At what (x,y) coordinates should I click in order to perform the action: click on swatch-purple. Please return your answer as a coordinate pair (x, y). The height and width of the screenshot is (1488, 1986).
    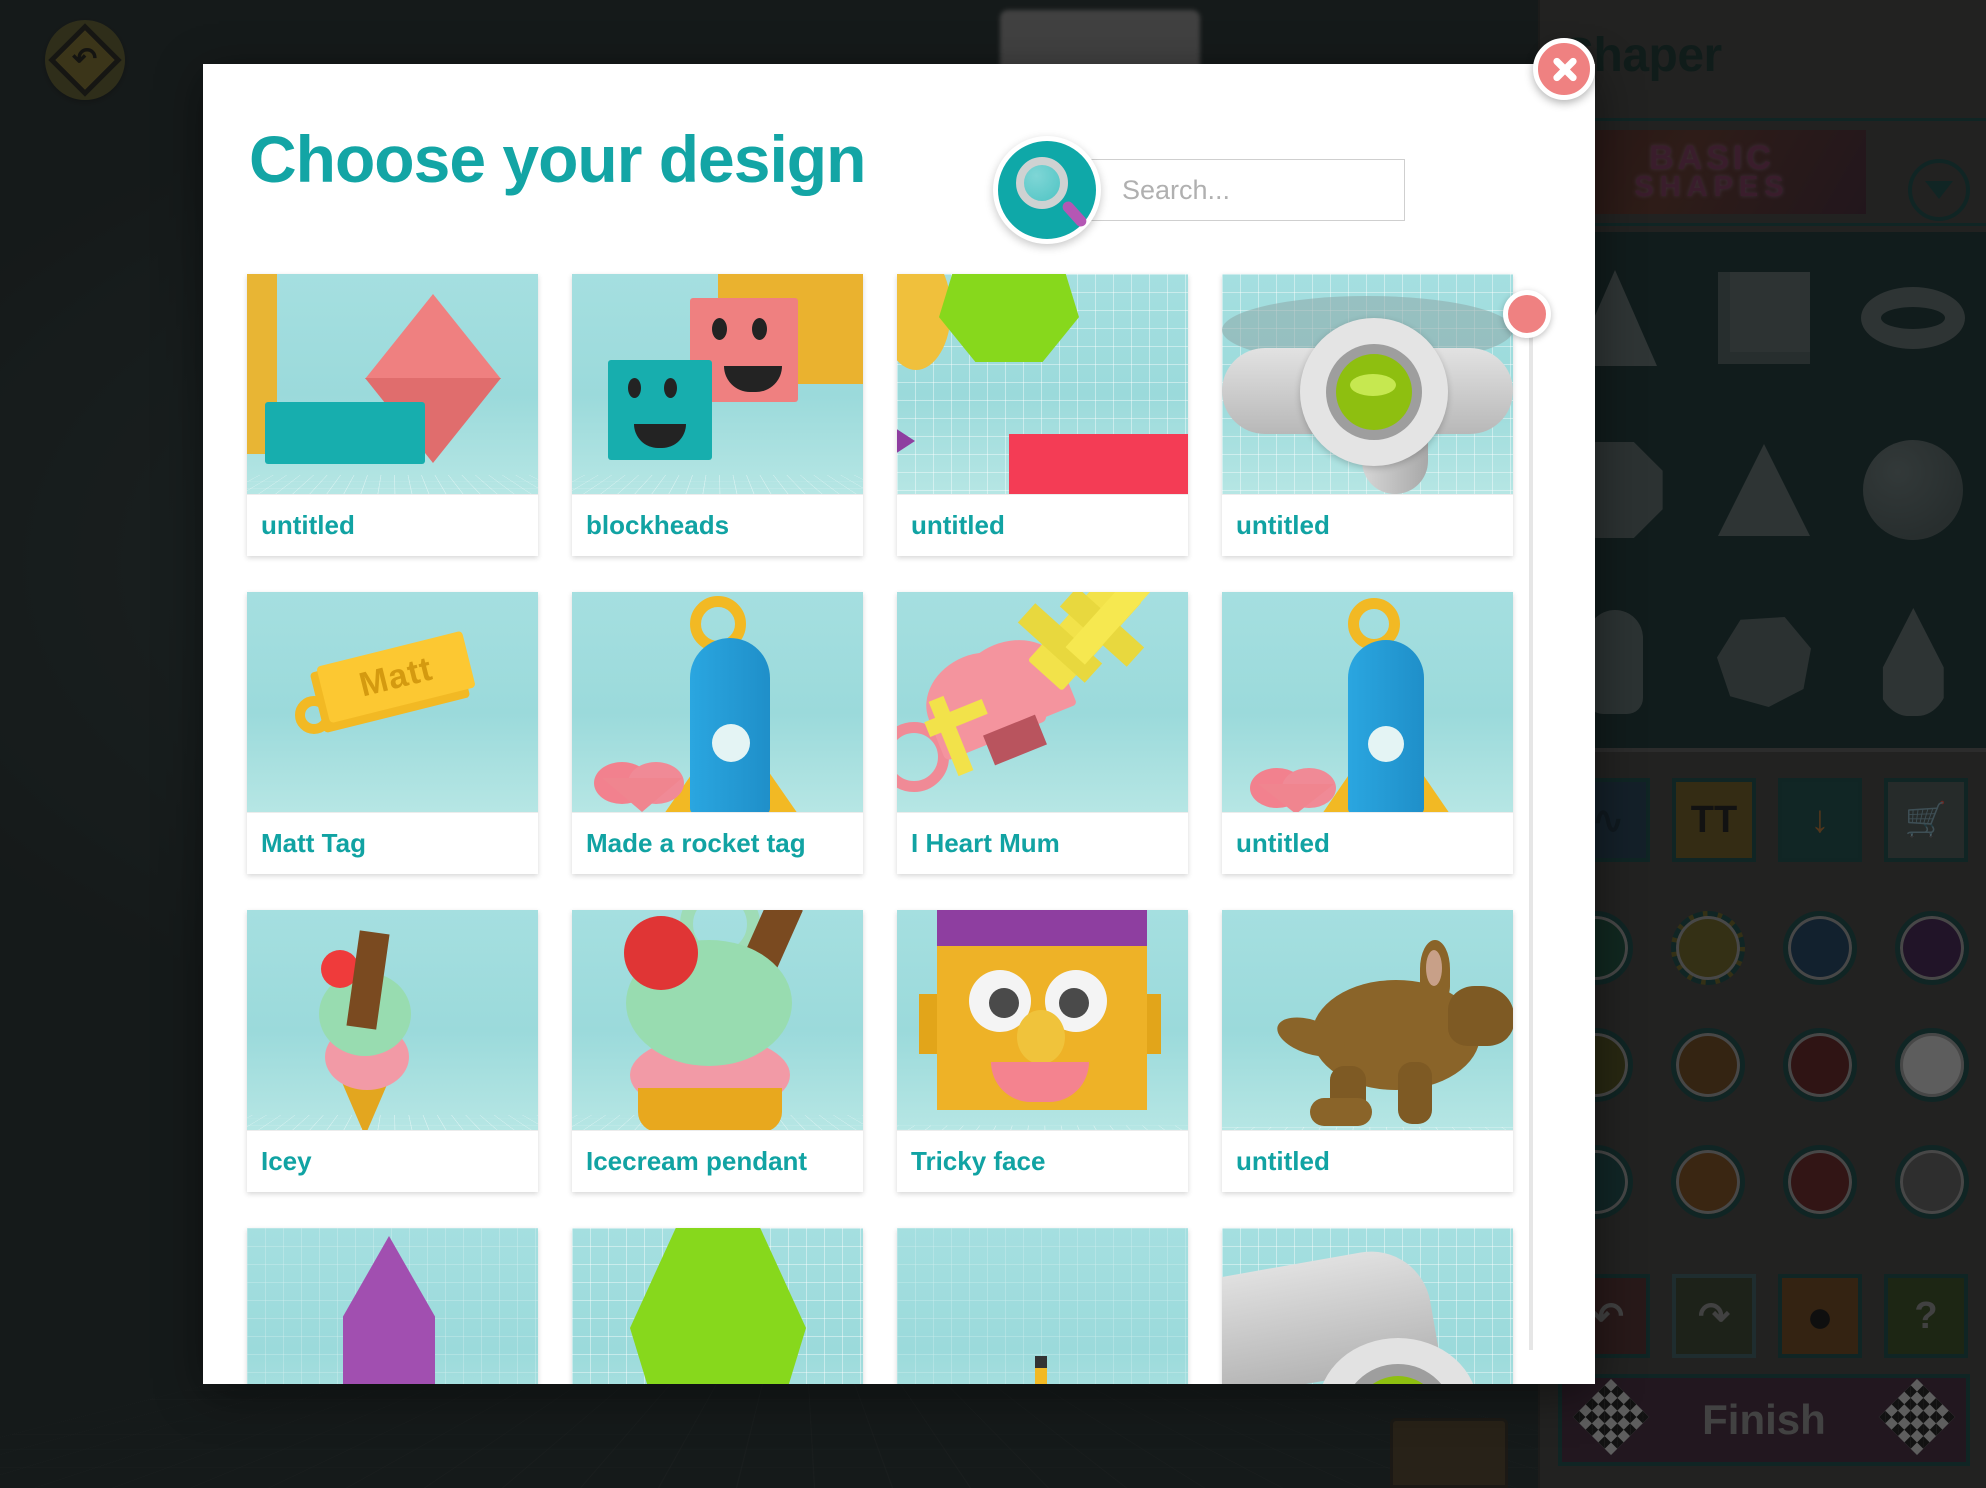
    Looking at the image, I should click on (1932, 948).